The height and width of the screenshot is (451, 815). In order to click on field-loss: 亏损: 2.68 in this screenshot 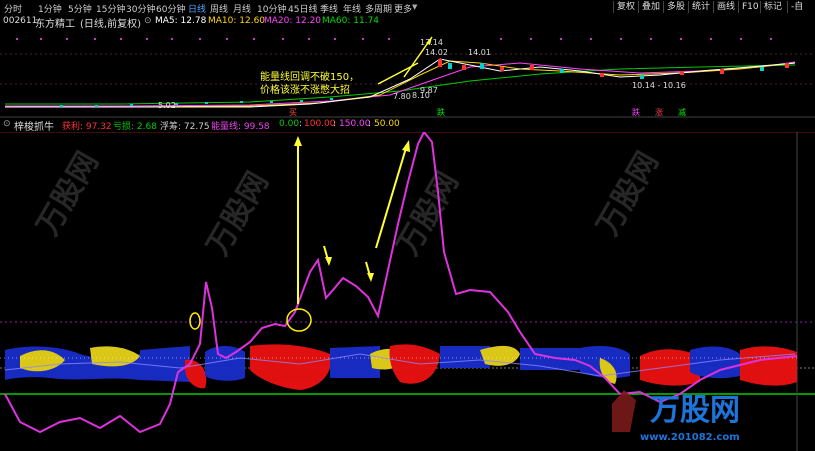, I will do `click(135, 127)`.